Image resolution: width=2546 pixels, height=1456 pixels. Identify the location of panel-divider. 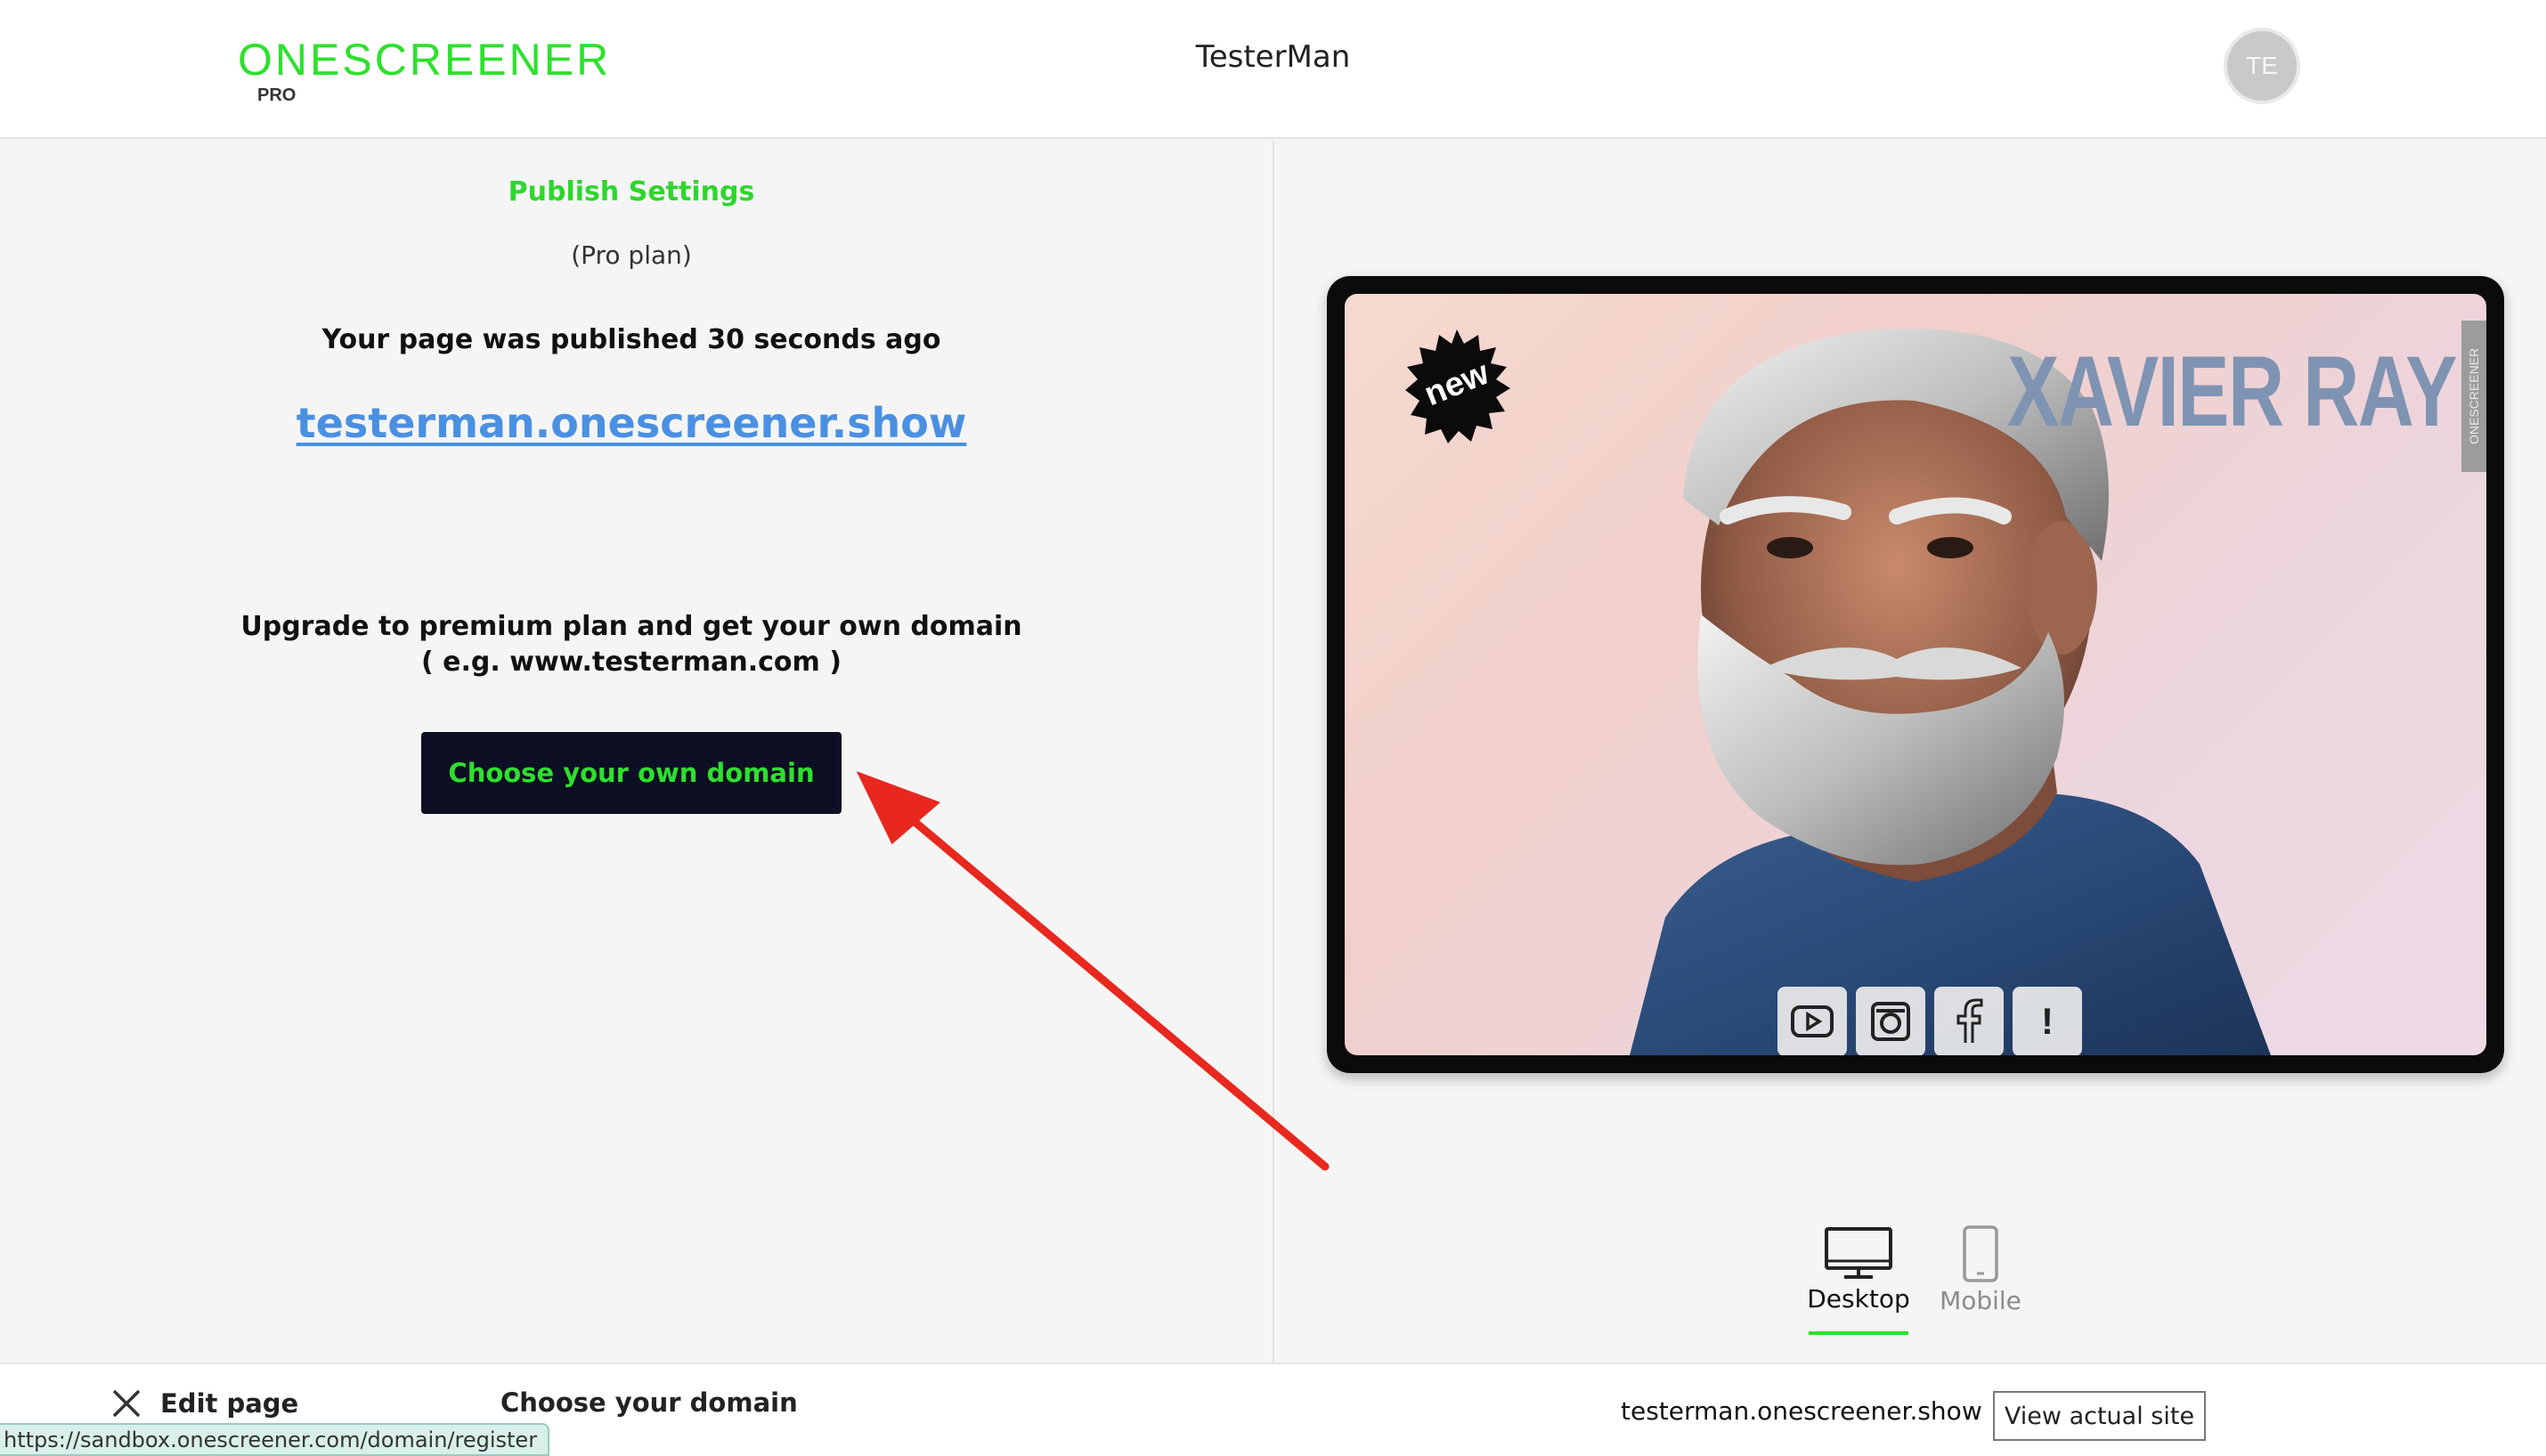
(1273, 751).